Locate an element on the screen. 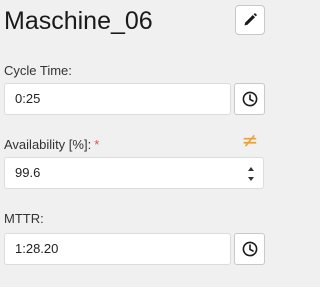 The height and width of the screenshot is (287, 320). mttr-input: 1:28.20 is located at coordinates (117, 249).